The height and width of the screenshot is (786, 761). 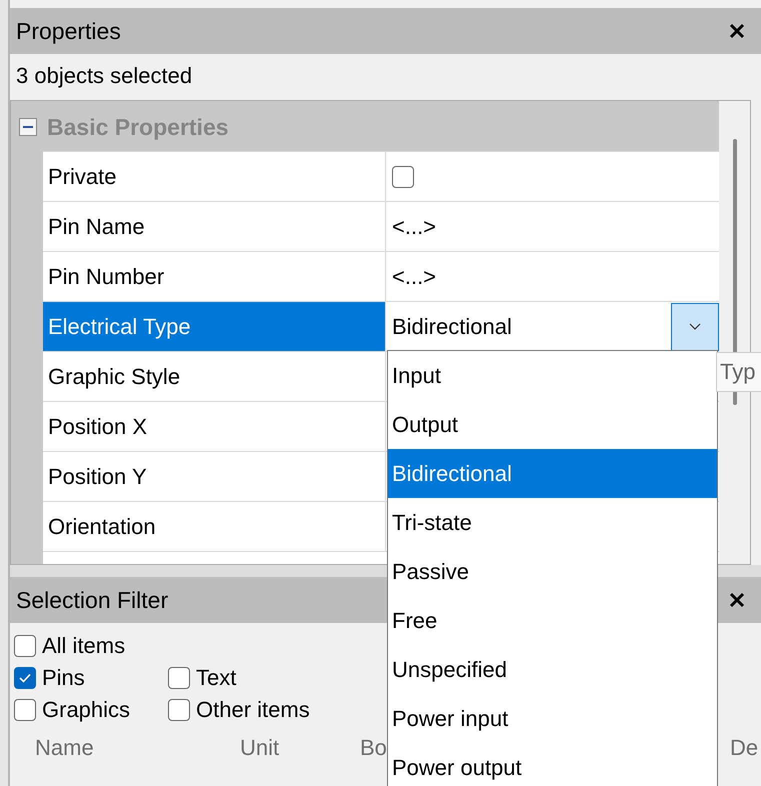 I want to click on dropdown-option: Passive, so click(x=552, y=571).